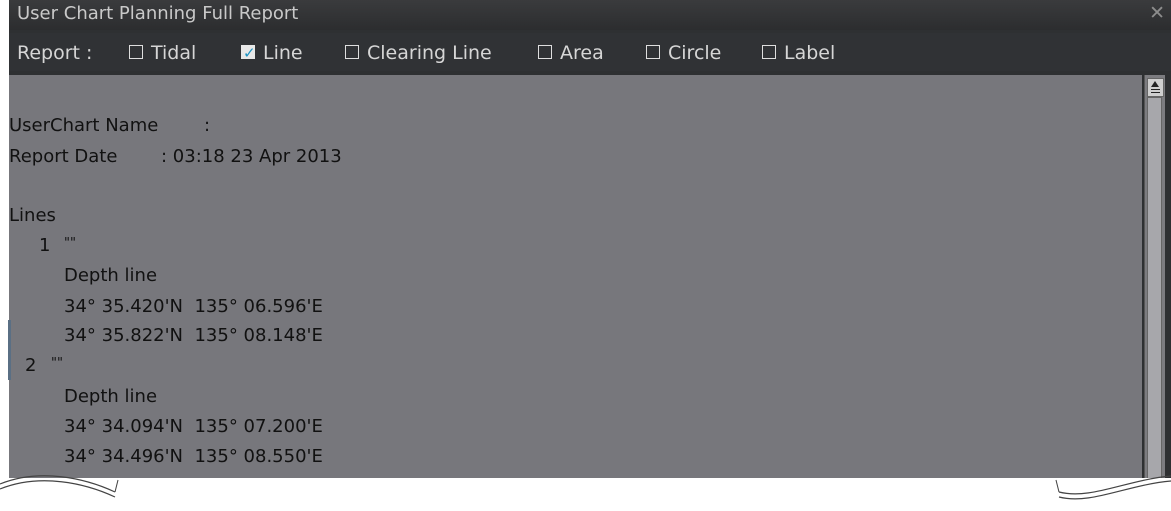 This screenshot has width=1171, height=511. What do you see at coordinates (193, 426) in the screenshot?
I see `line-point: 34° 34.094'N 135° 07.200'E` at bounding box center [193, 426].